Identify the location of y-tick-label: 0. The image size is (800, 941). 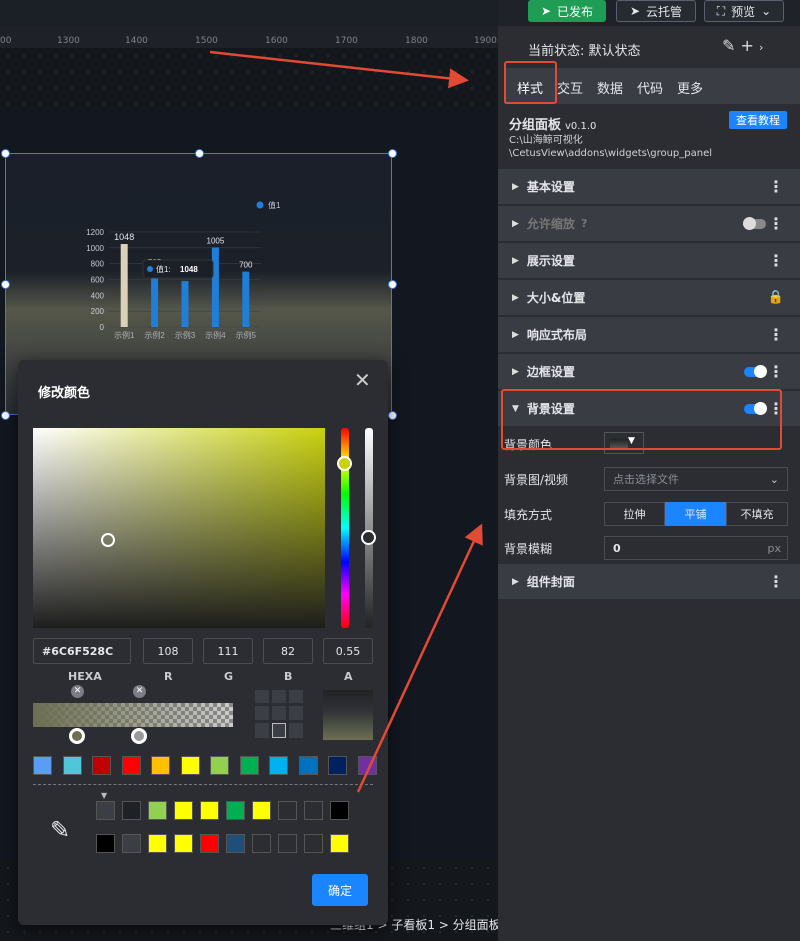
(102, 327).